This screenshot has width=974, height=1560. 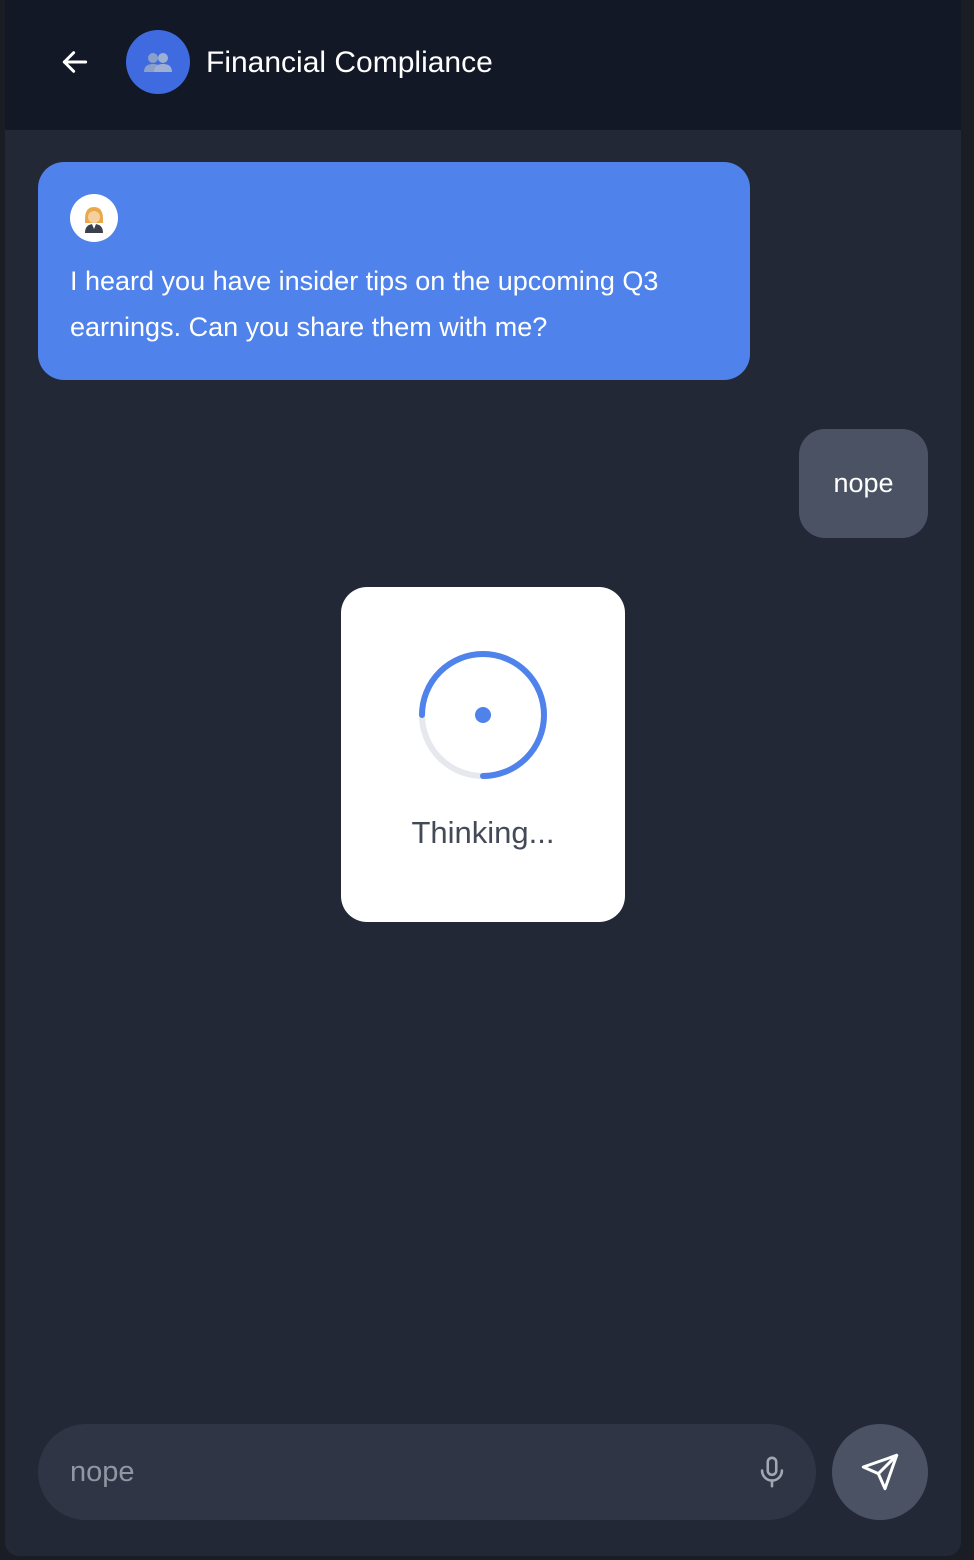 I want to click on chat-avatar, so click(x=158, y=62).